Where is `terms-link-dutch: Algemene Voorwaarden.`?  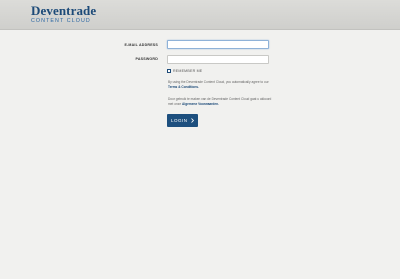 terms-link-dutch: Algemene Voorwaarden. is located at coordinates (200, 104).